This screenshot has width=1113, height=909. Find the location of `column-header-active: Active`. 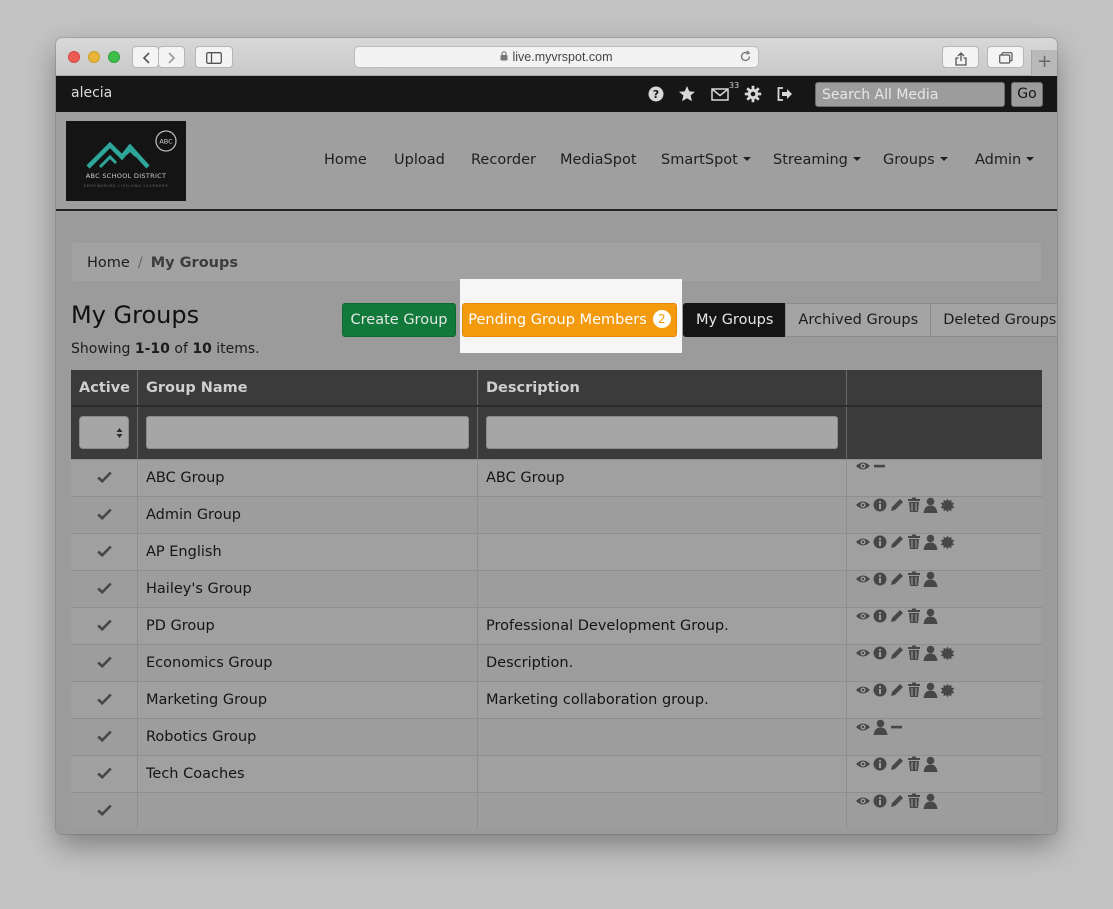

column-header-active: Active is located at coordinates (104, 387).